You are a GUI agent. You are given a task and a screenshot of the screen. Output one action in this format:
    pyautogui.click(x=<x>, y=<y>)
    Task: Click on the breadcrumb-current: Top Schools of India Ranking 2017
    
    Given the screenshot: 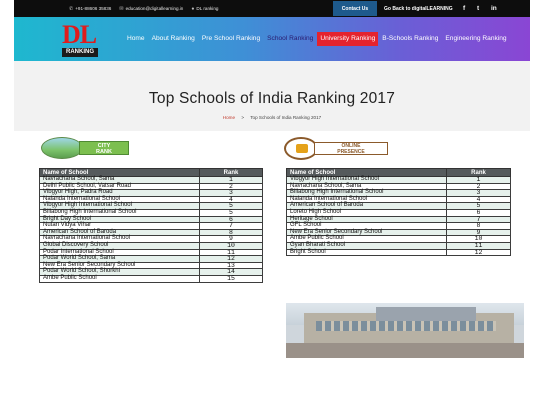 What is the action you would take?
    pyautogui.click(x=286, y=117)
    